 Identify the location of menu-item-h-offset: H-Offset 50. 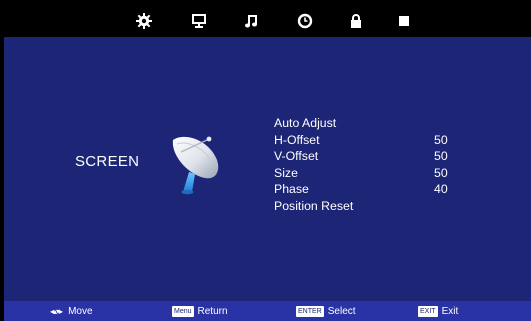
(369, 140).